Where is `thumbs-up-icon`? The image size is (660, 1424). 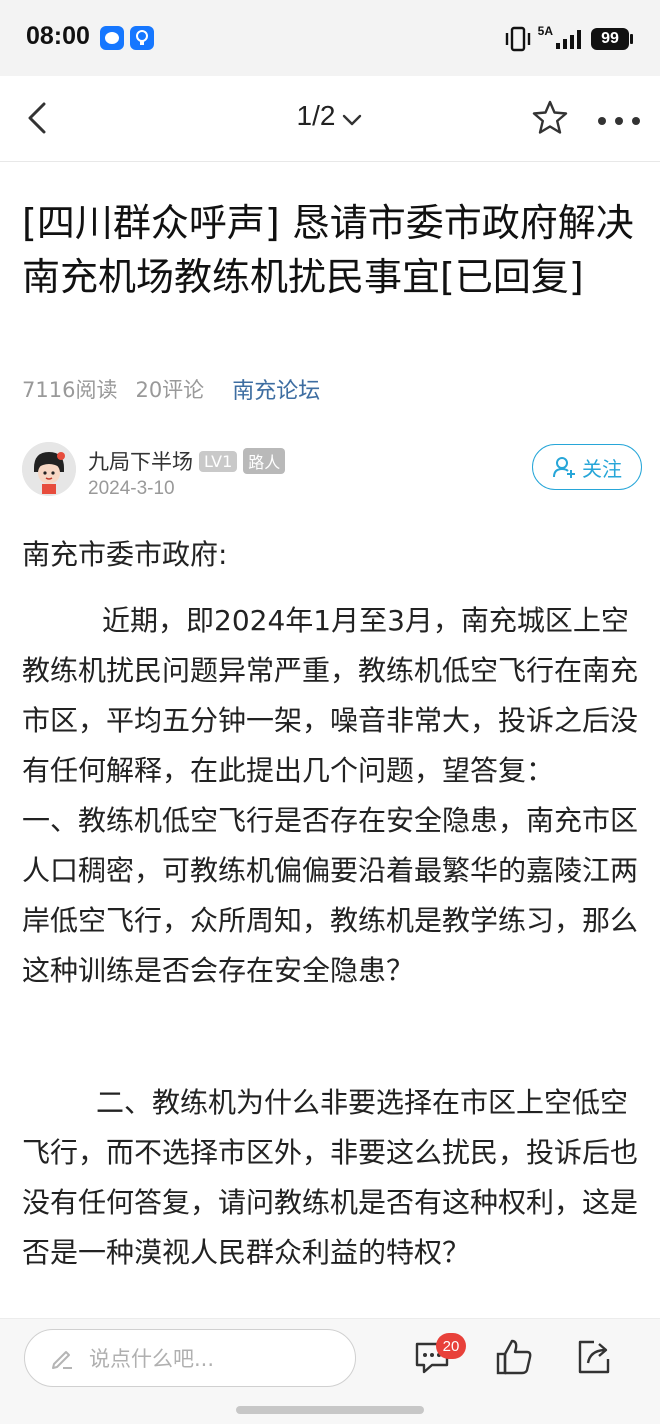
thumbs-up-icon is located at coordinates (514, 1357).